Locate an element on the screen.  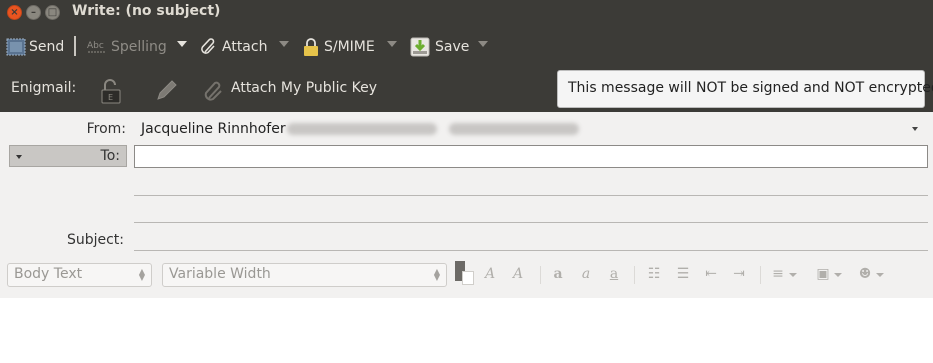
lock-icon is located at coordinates (311, 47).